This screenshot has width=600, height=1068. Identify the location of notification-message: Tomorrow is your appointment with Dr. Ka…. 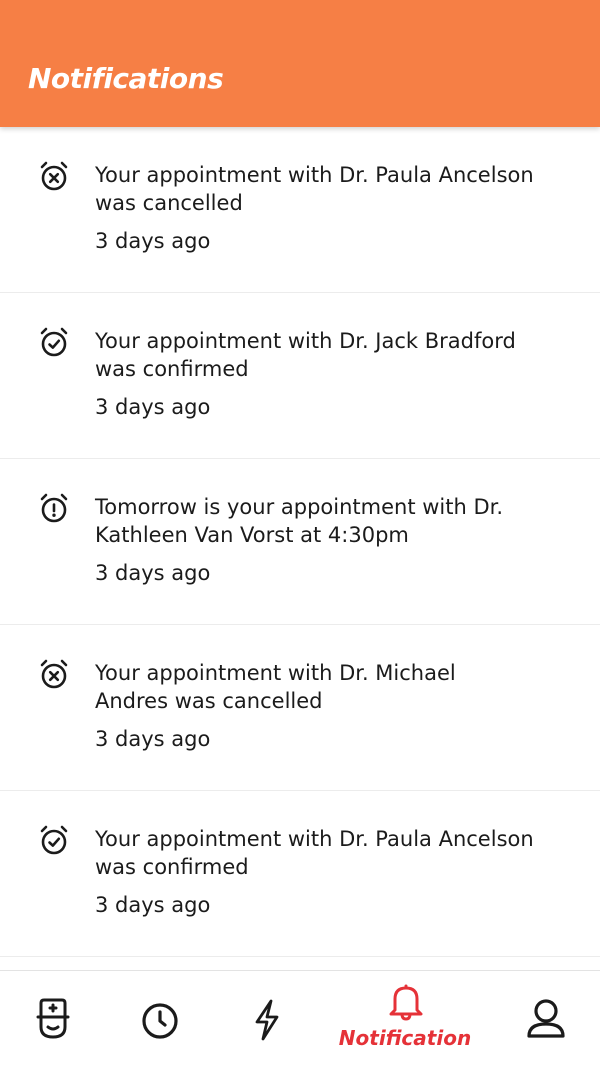
(299, 521).